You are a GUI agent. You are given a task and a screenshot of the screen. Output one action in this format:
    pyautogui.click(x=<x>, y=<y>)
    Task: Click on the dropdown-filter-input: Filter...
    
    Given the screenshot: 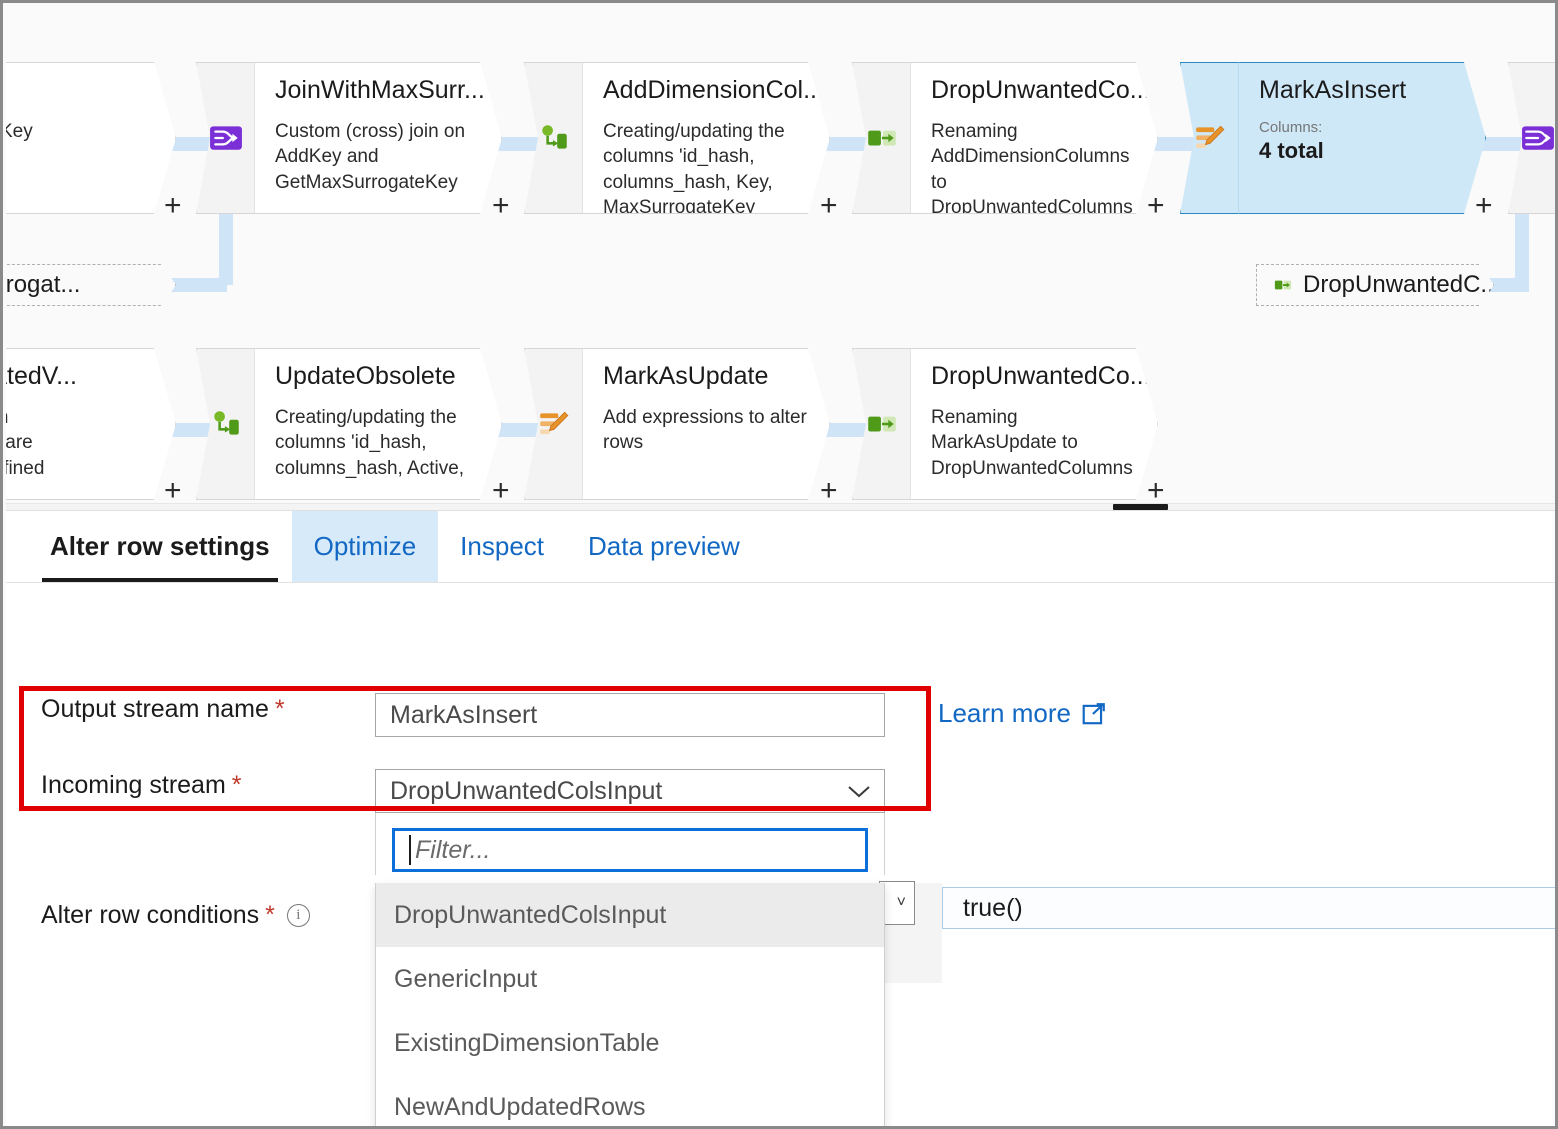 What is the action you would take?
    pyautogui.click(x=630, y=850)
    